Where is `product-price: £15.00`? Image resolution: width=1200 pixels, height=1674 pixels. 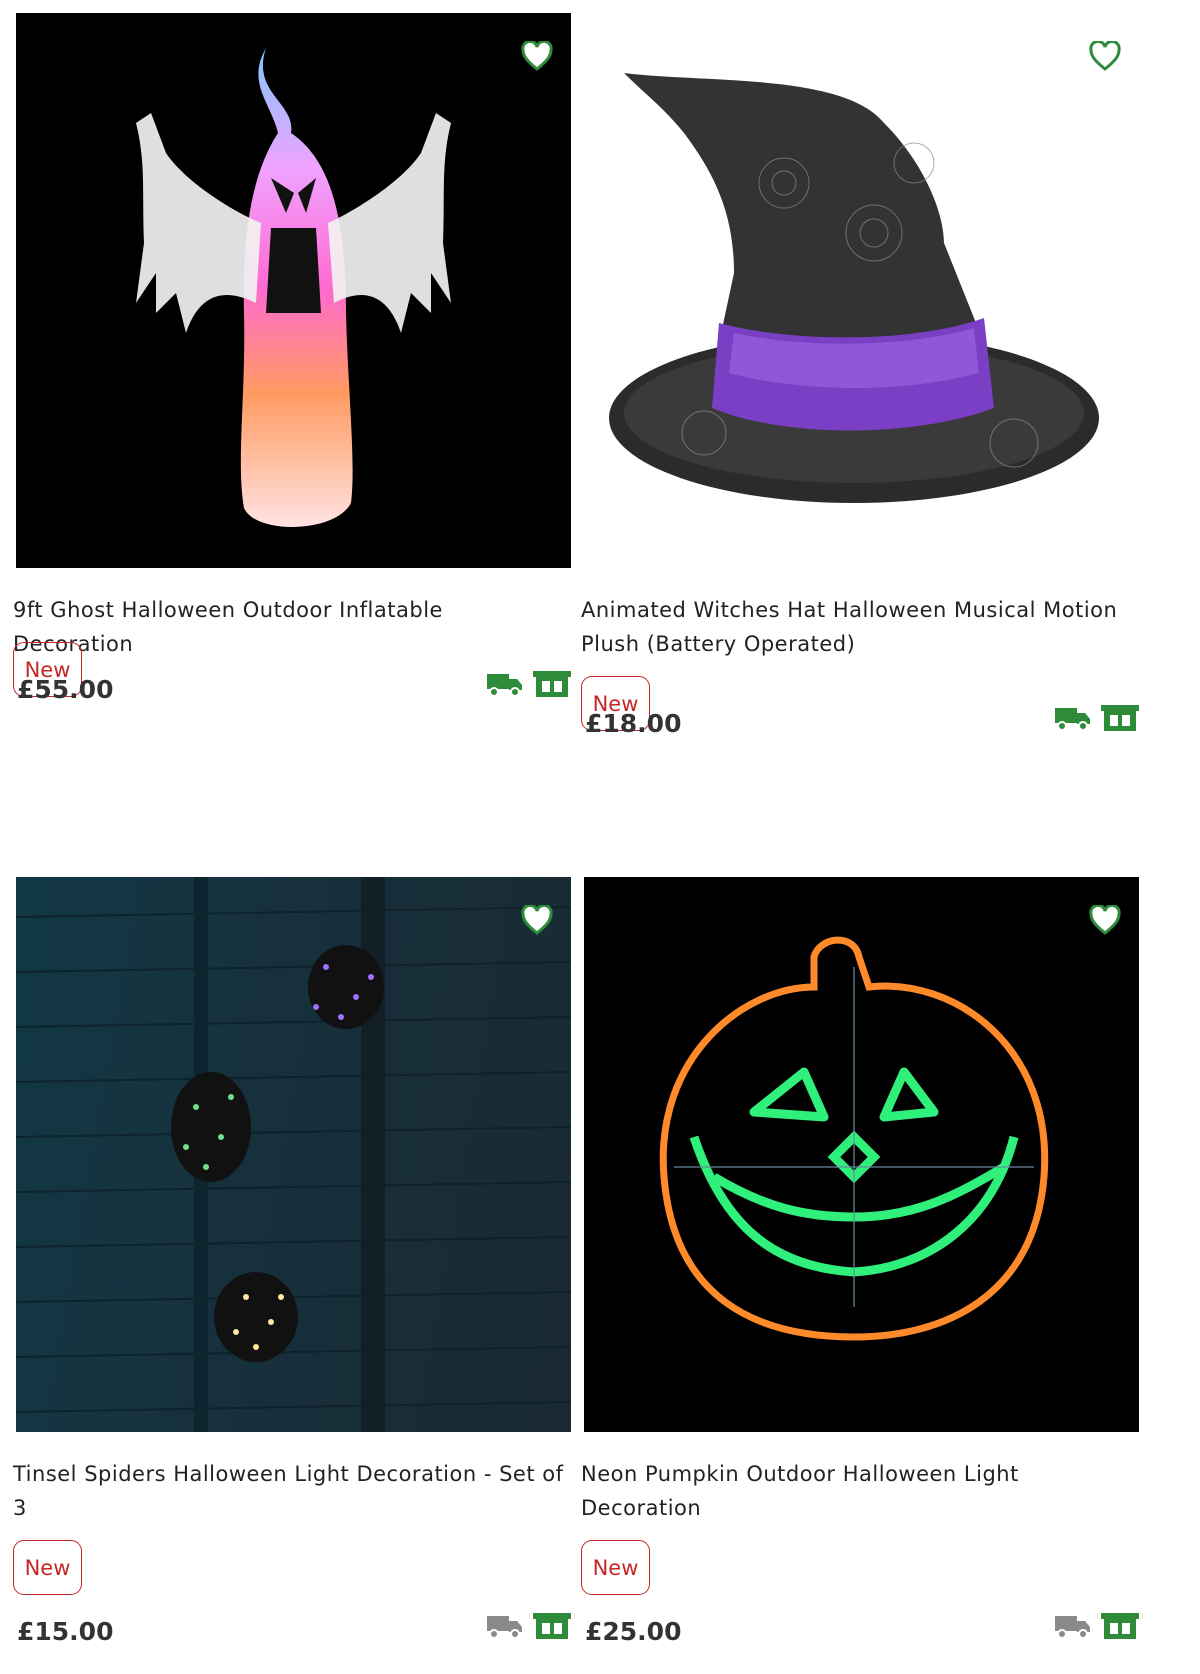
product-price: £15.00 is located at coordinates (65, 1631).